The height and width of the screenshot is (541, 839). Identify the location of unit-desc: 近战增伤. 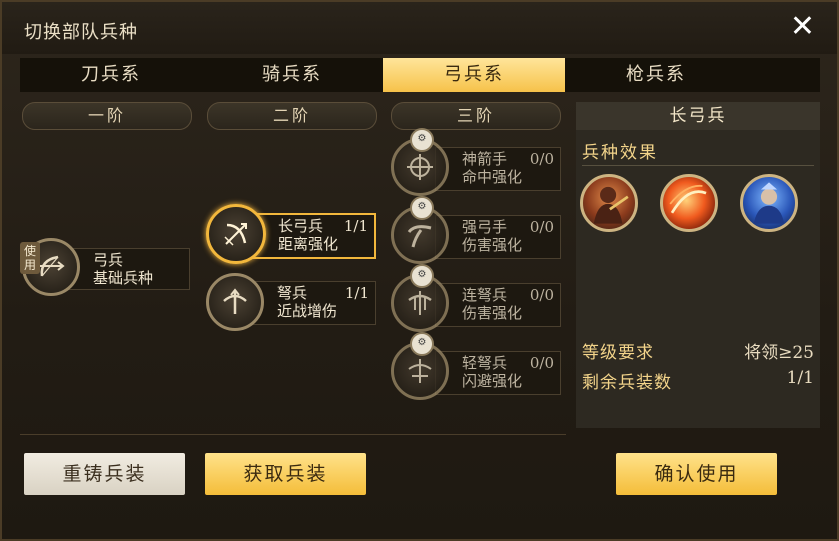
(307, 311).